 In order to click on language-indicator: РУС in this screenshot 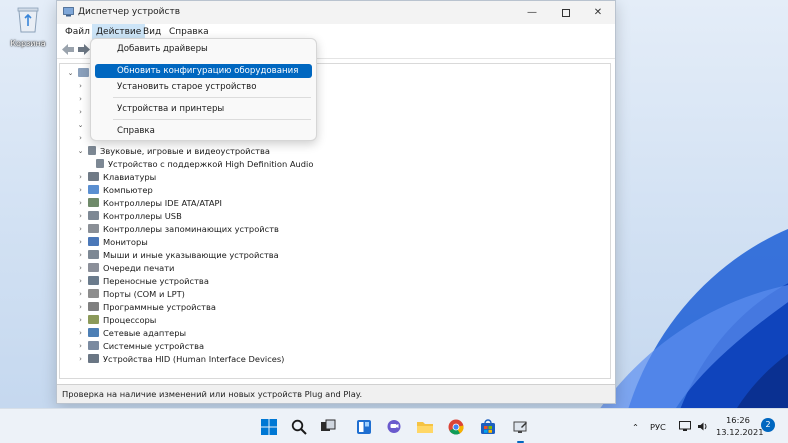, I will do `click(658, 426)`.